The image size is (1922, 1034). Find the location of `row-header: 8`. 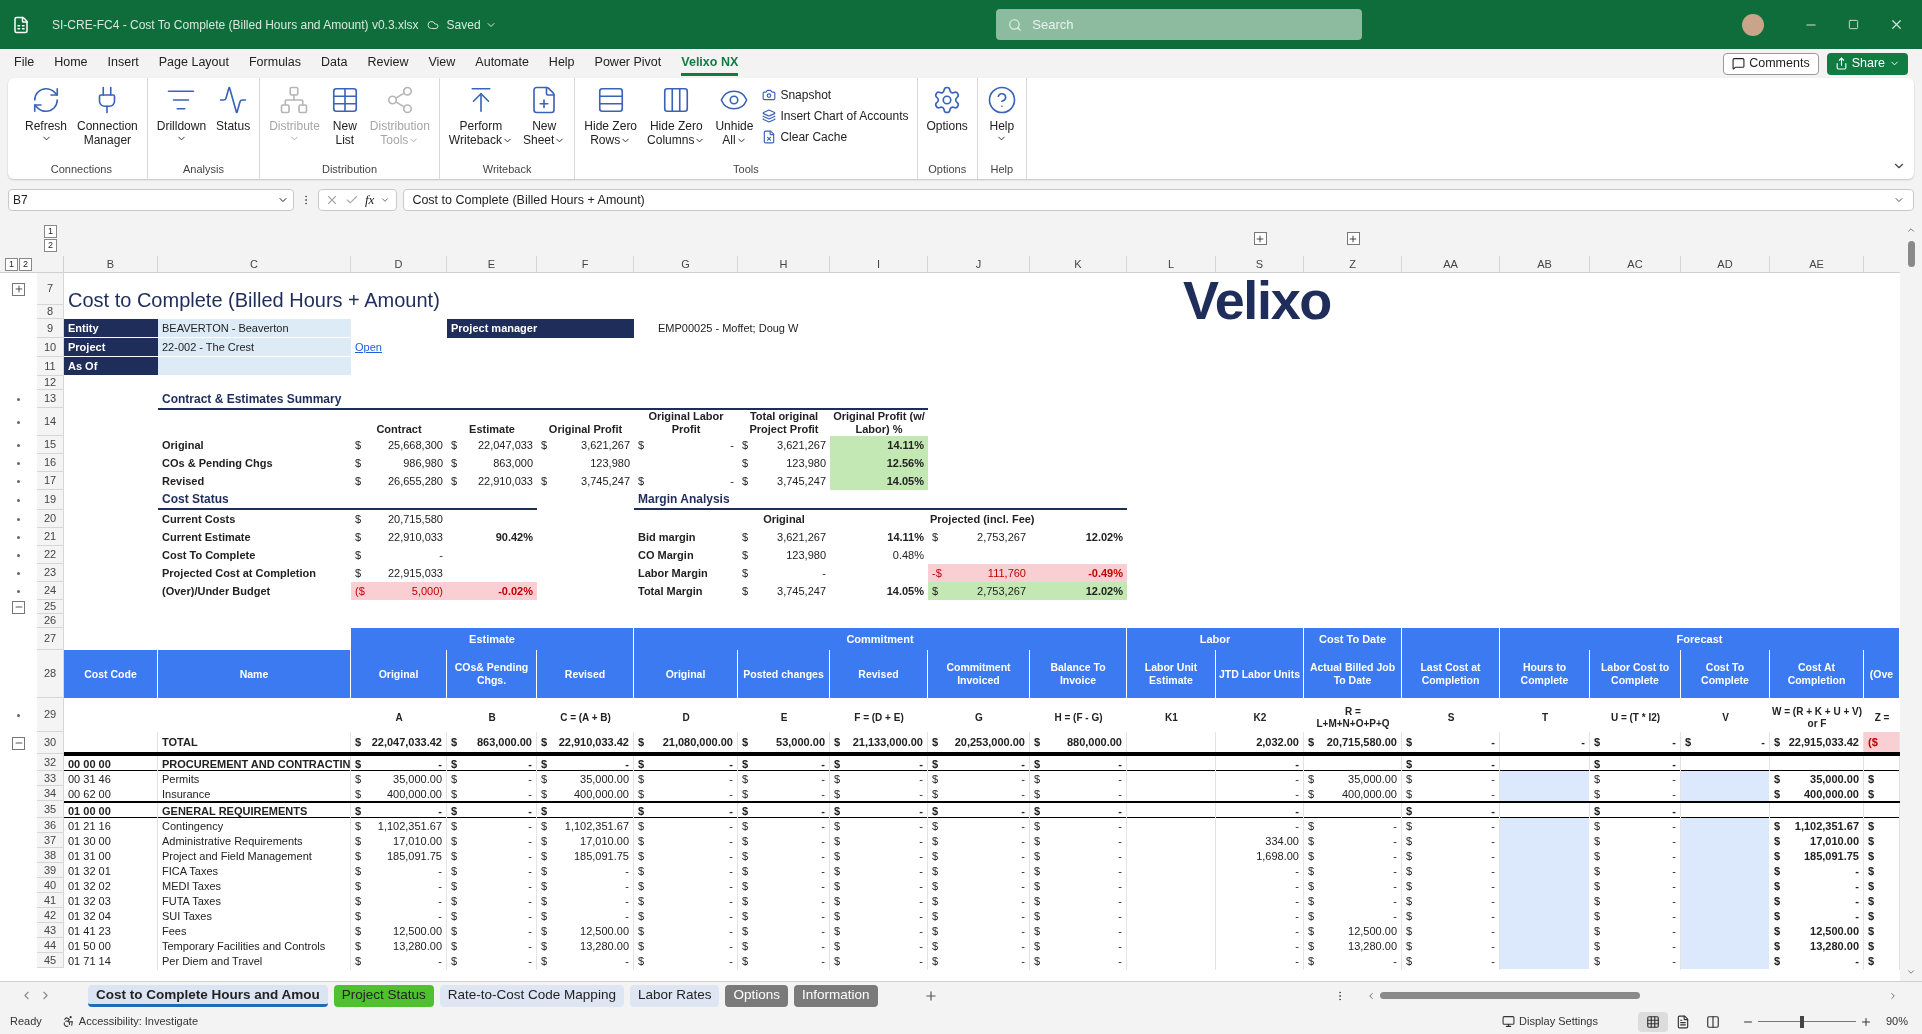

row-header: 8 is located at coordinates (50, 312).